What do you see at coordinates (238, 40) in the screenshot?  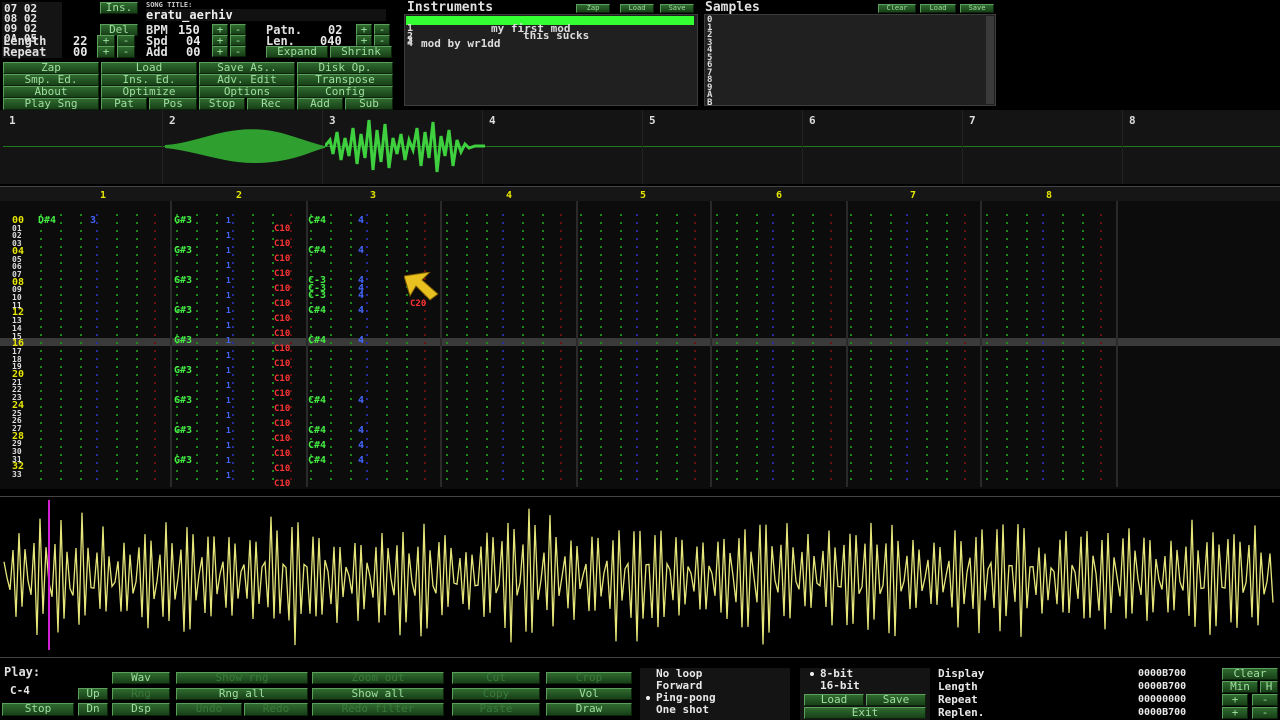 I see `spd-down-button: -` at bounding box center [238, 40].